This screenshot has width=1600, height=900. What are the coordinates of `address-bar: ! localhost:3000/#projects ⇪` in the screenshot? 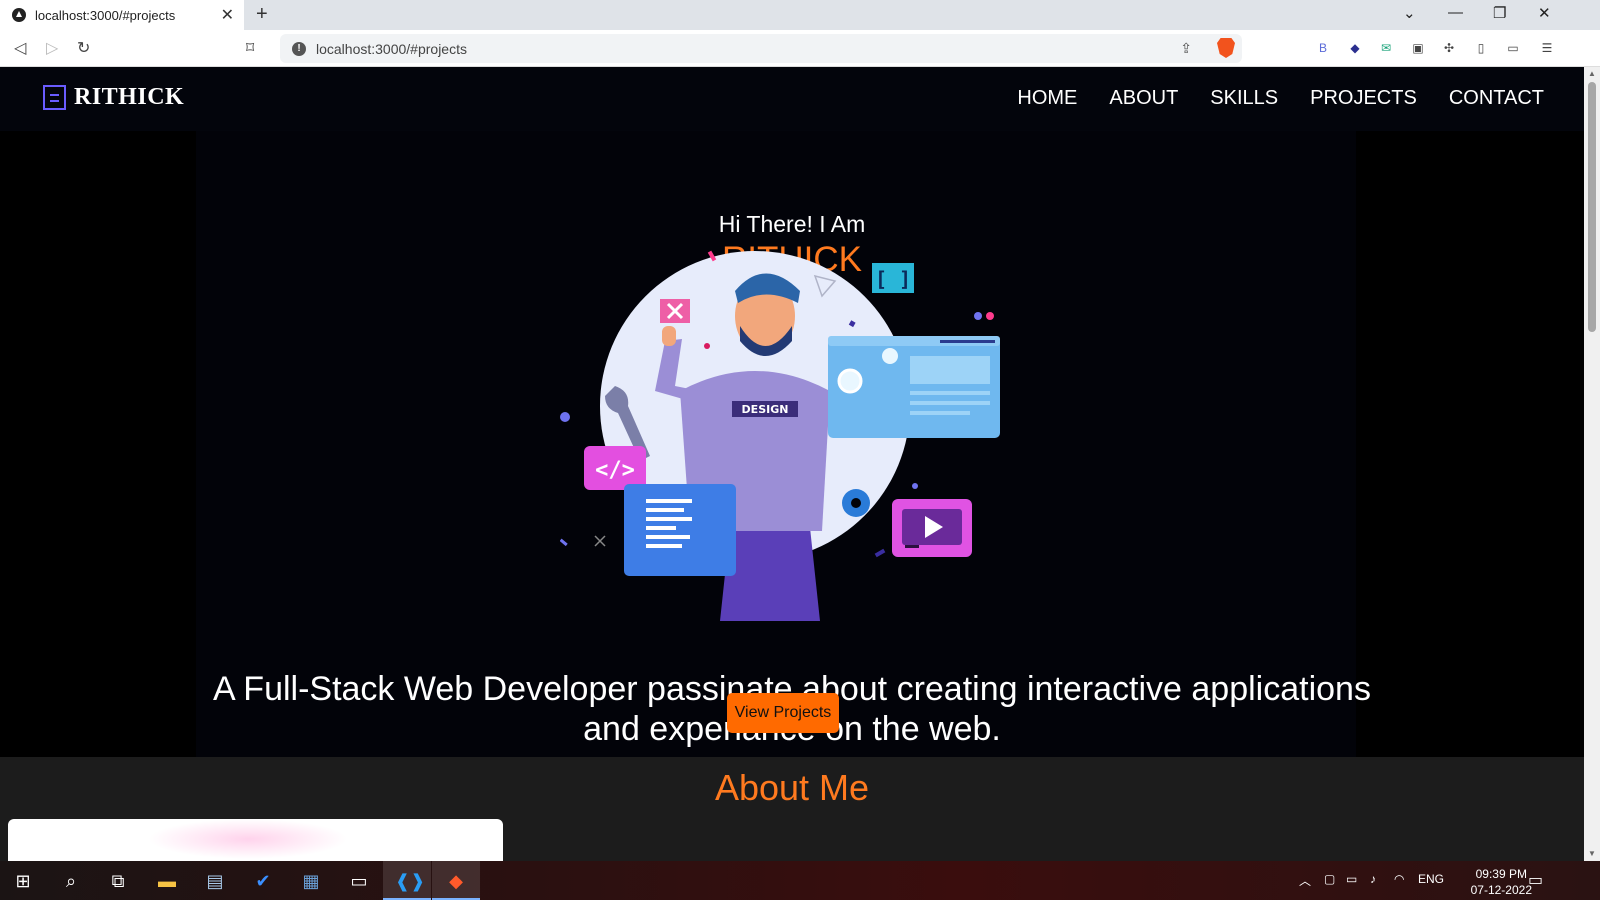 It's located at (761, 48).